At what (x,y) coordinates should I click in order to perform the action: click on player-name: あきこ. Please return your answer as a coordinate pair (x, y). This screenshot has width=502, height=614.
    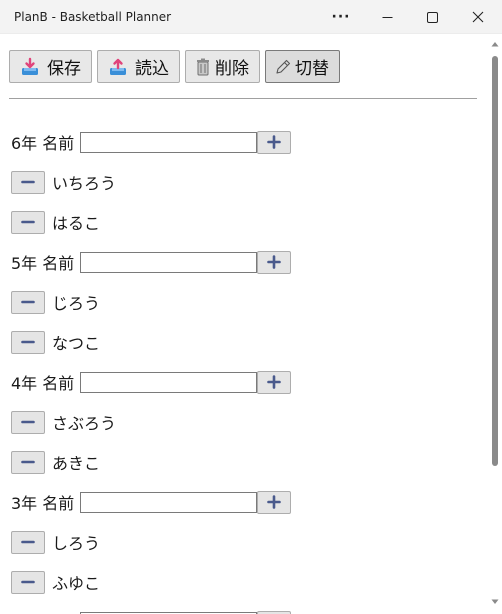
    Looking at the image, I should click on (76, 463).